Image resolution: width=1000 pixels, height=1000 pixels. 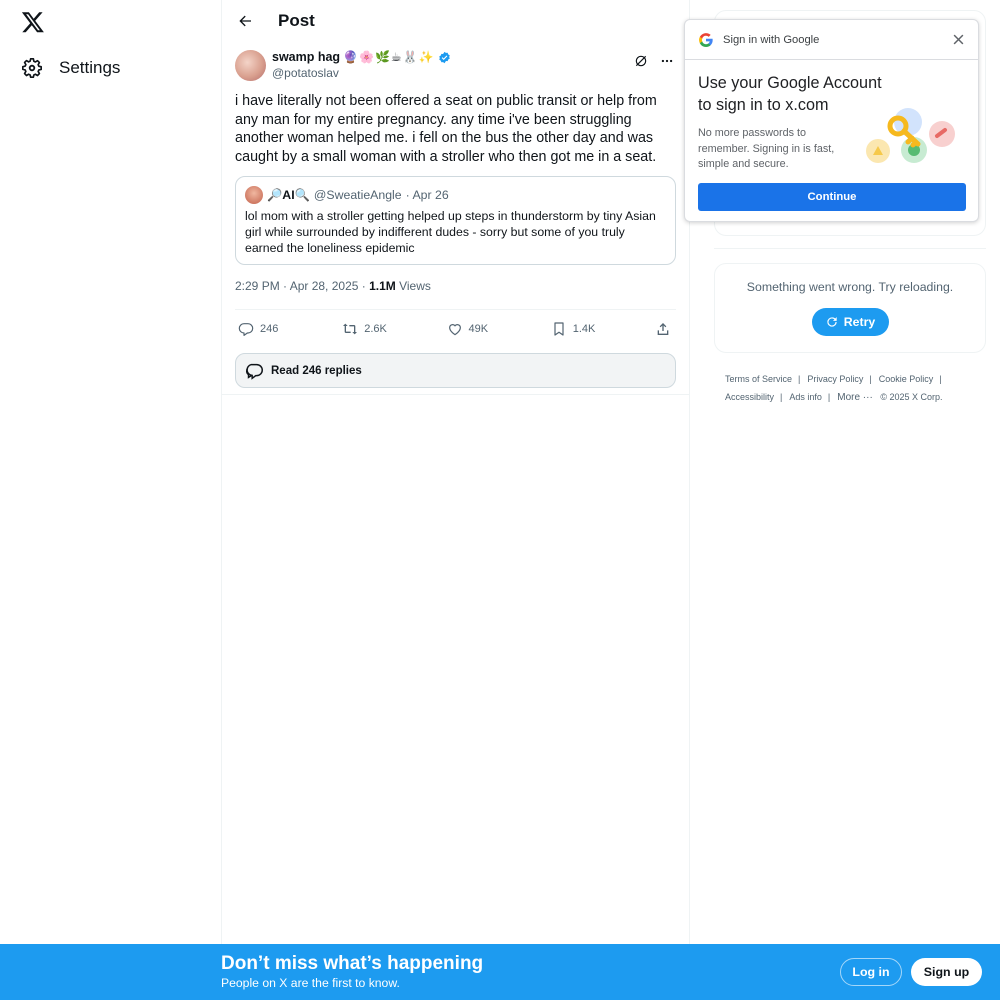 I want to click on action-bar: 246 2.6K 49K 1.4K, so click(x=455, y=328).